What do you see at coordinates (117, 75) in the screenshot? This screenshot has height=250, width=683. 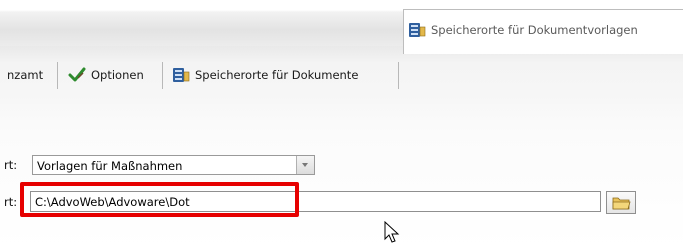 I see `tab-label: Optionen` at bounding box center [117, 75].